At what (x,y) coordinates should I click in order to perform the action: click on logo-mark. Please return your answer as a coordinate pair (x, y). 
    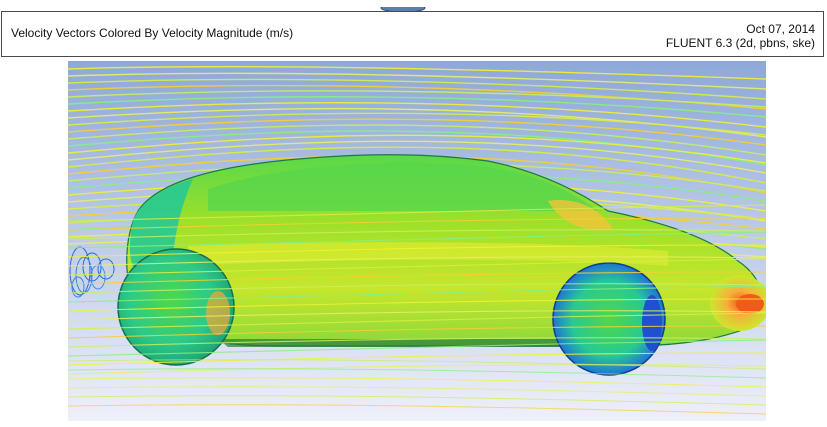
    Looking at the image, I should click on (403, 6).